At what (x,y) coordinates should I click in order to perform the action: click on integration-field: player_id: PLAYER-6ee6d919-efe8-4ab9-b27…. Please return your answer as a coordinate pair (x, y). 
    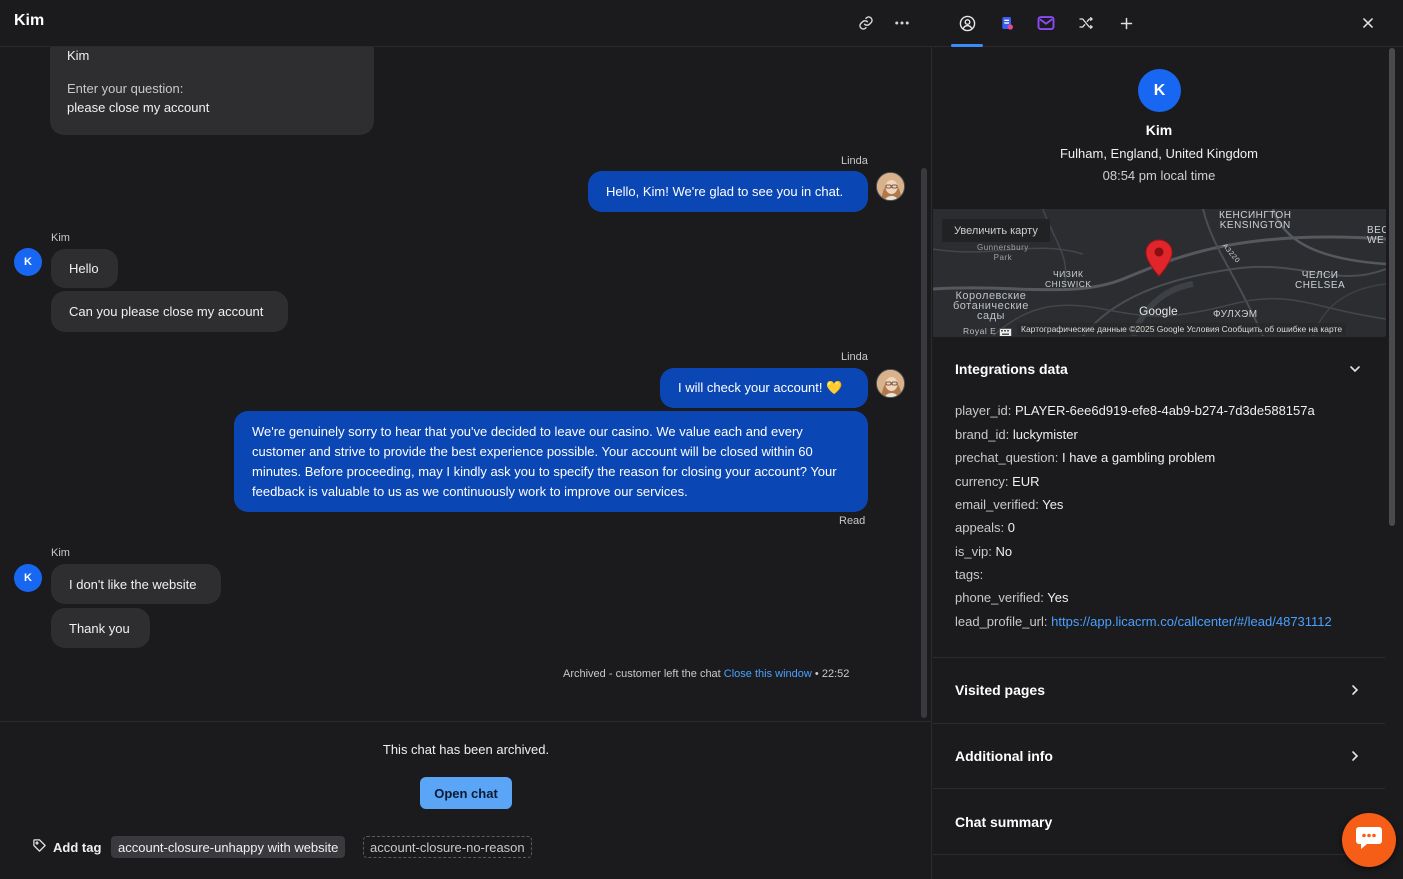
    Looking at the image, I should click on (1135, 410).